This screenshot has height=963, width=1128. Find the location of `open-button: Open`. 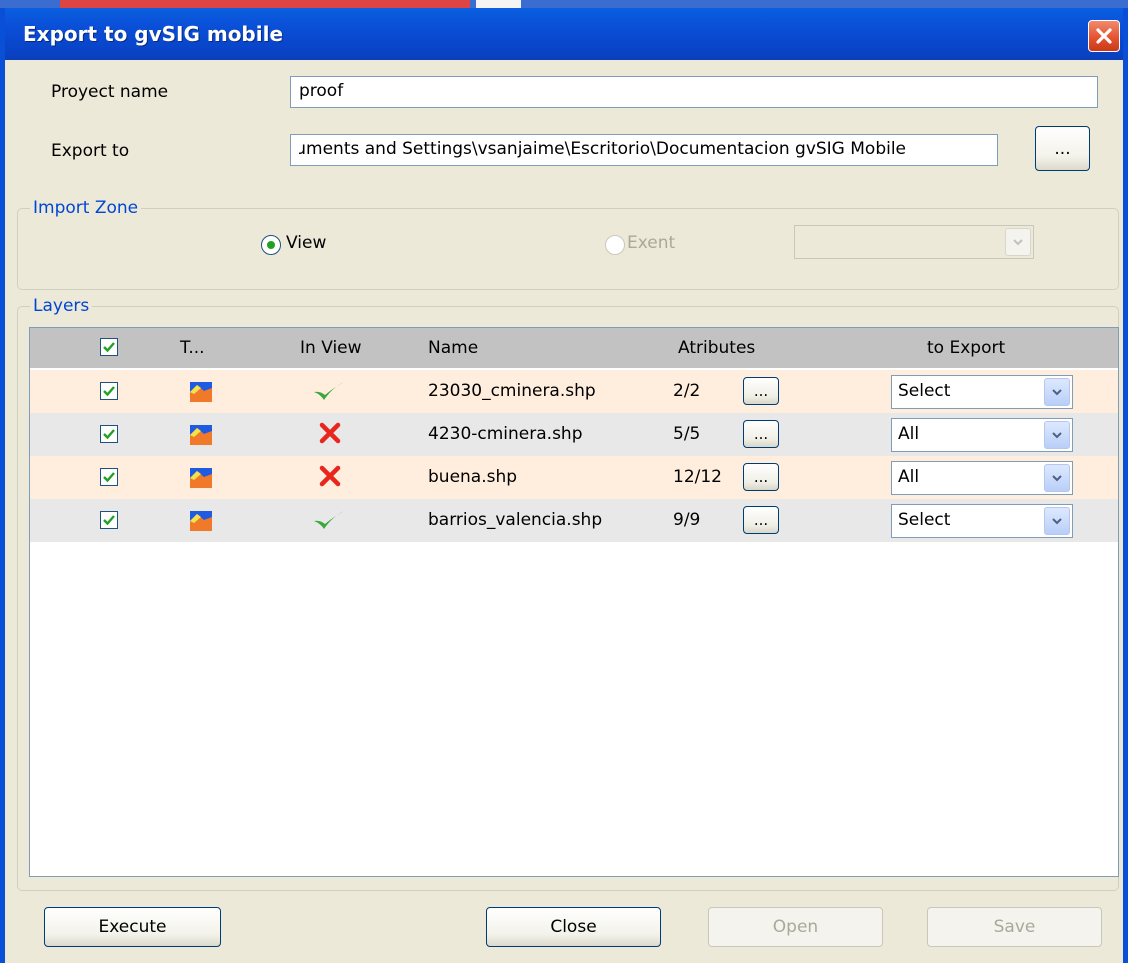

open-button: Open is located at coordinates (795, 927).